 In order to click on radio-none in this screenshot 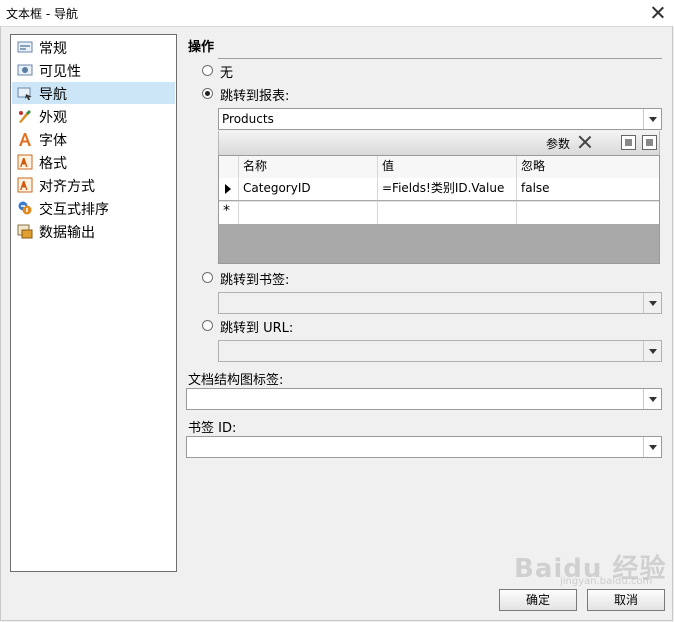, I will do `click(207, 70)`.